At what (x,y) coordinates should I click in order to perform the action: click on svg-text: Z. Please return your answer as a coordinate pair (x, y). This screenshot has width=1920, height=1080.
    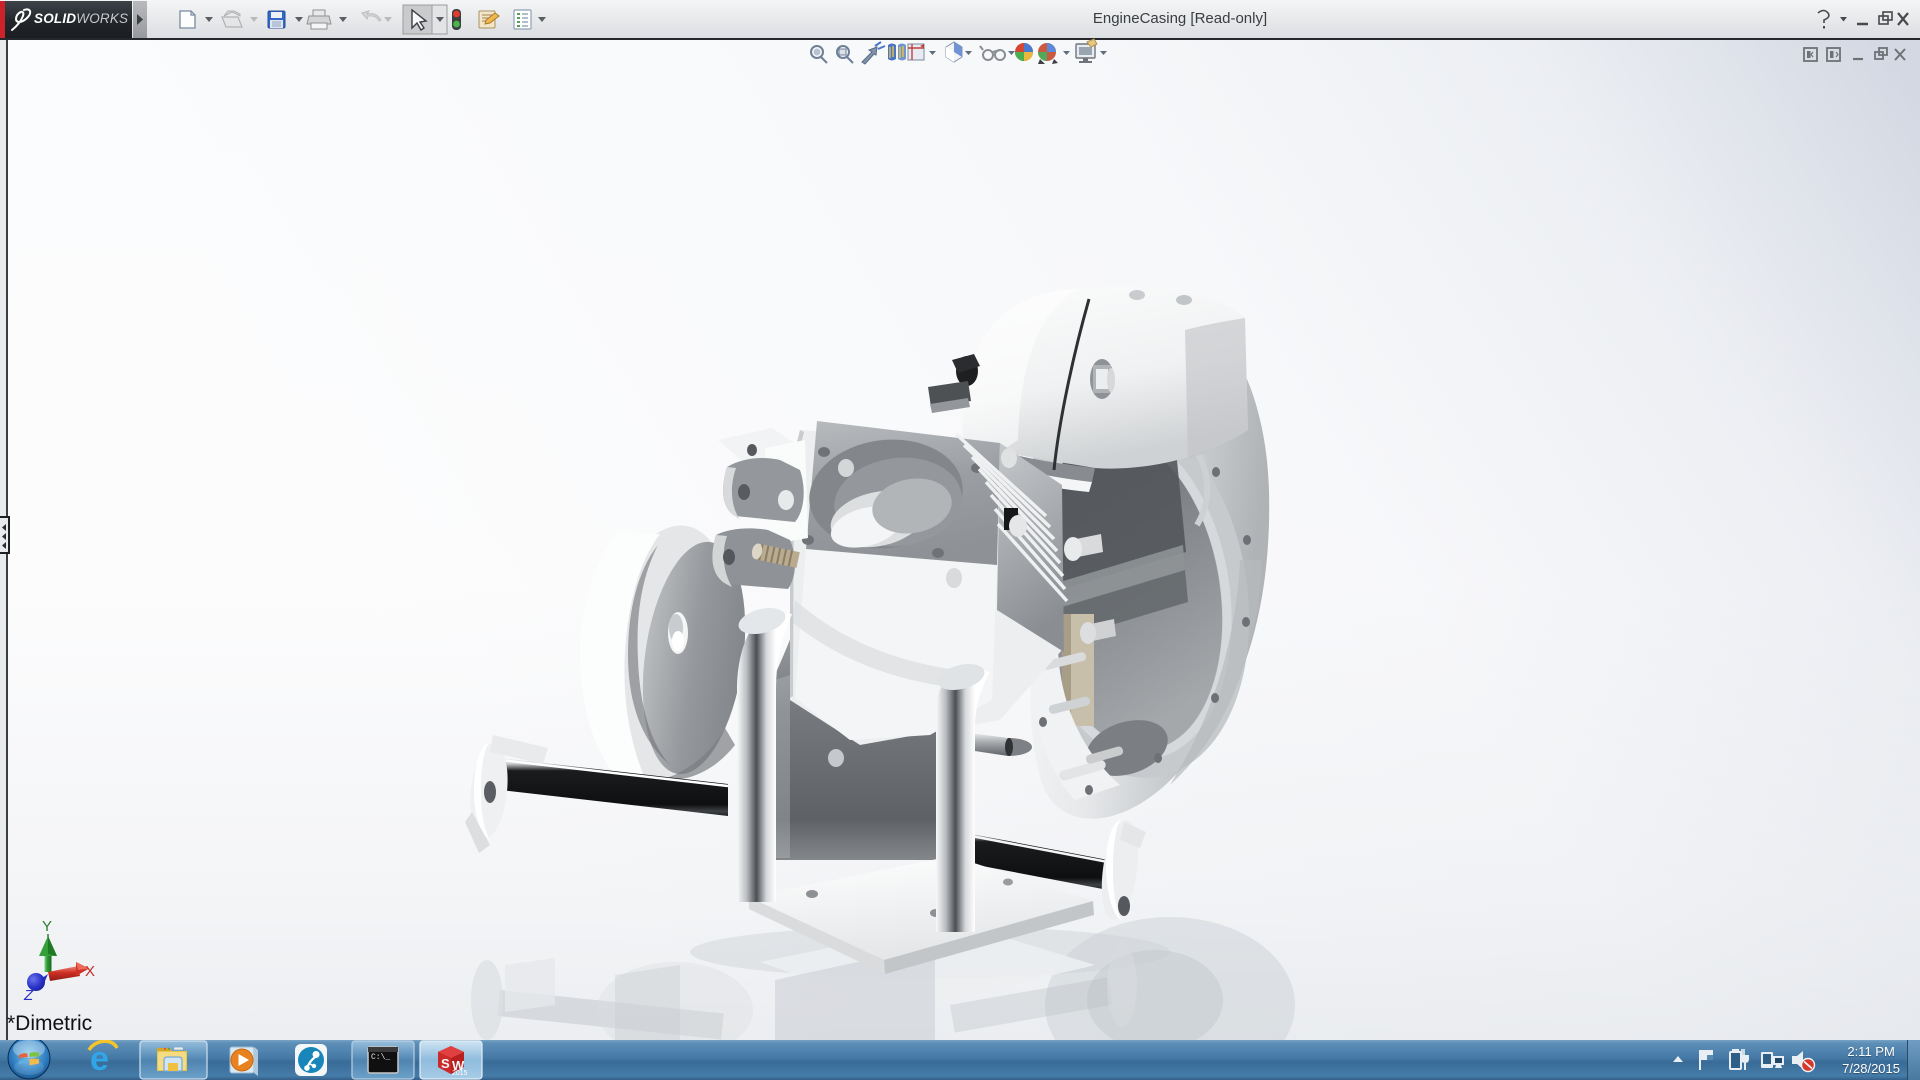
    Looking at the image, I should click on (28, 995).